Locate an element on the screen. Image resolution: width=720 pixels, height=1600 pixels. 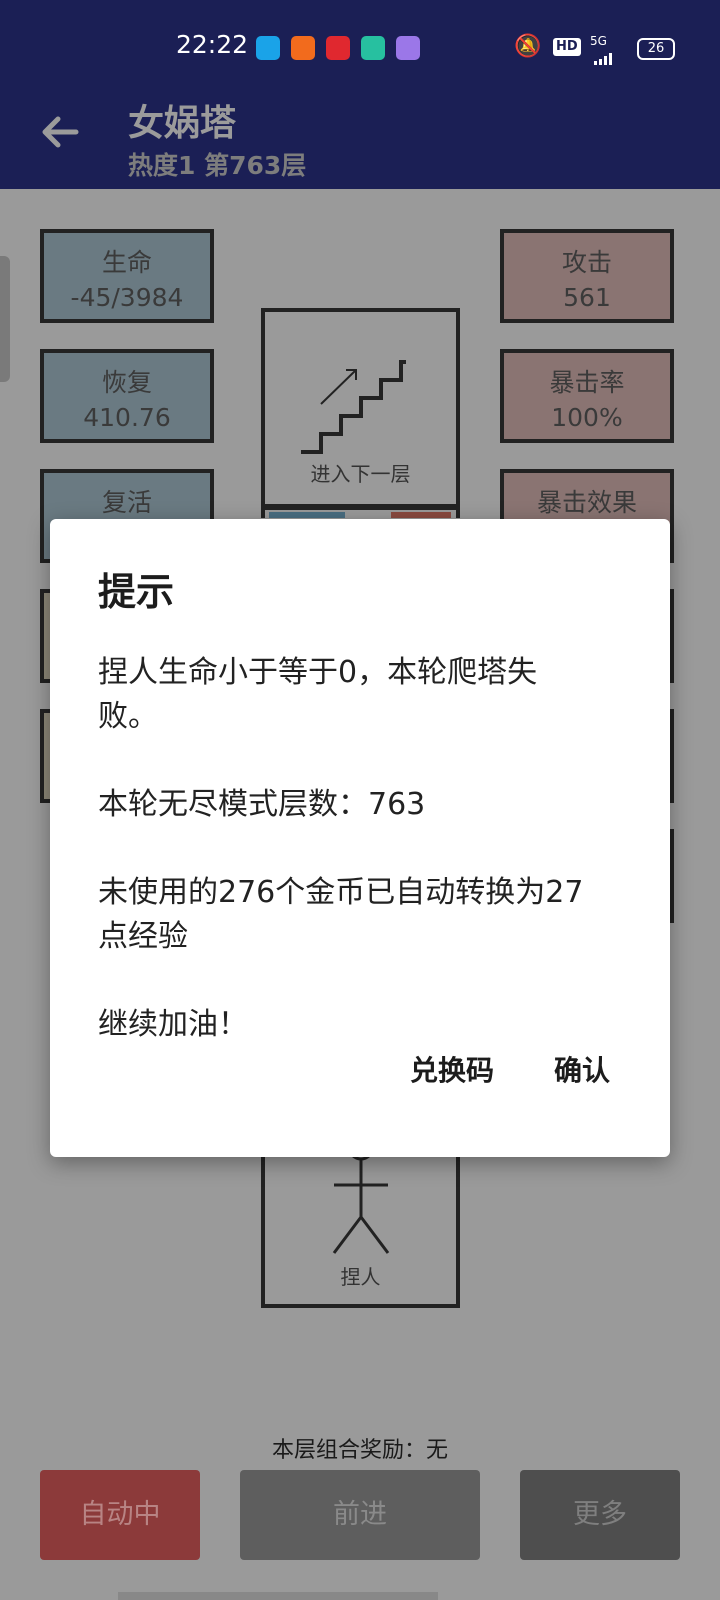
app-bar is located at coordinates (360, 137).